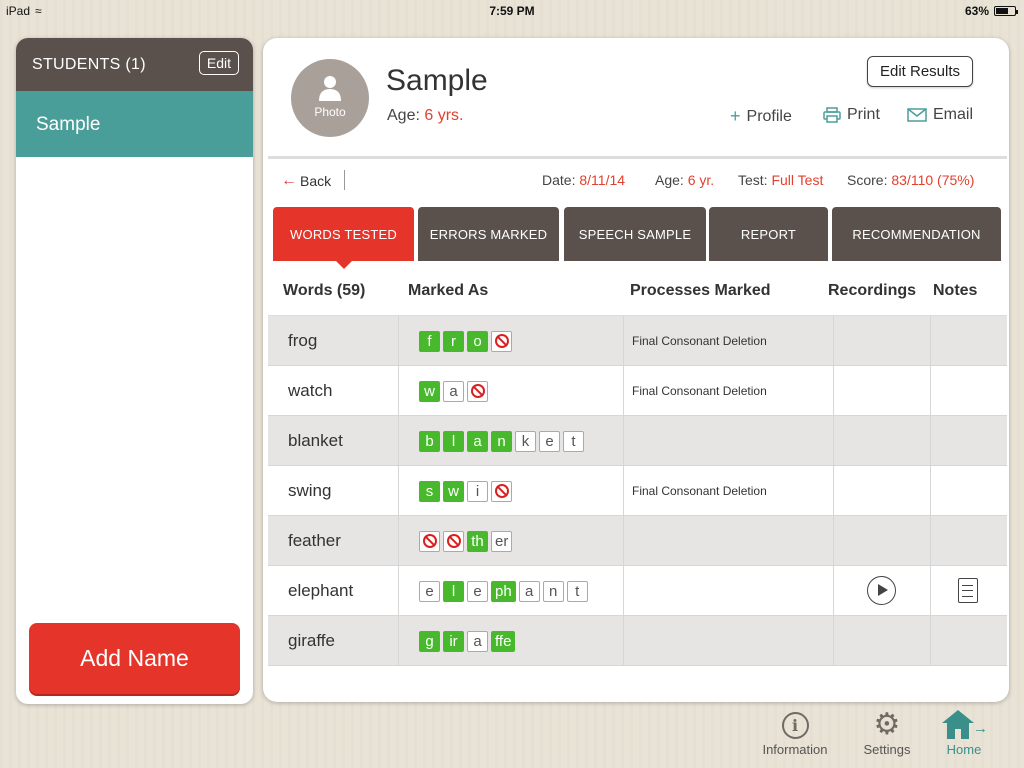 The width and height of the screenshot is (1024, 768). I want to click on tab-errors-marked: ERRORS MARKED, so click(488, 234).